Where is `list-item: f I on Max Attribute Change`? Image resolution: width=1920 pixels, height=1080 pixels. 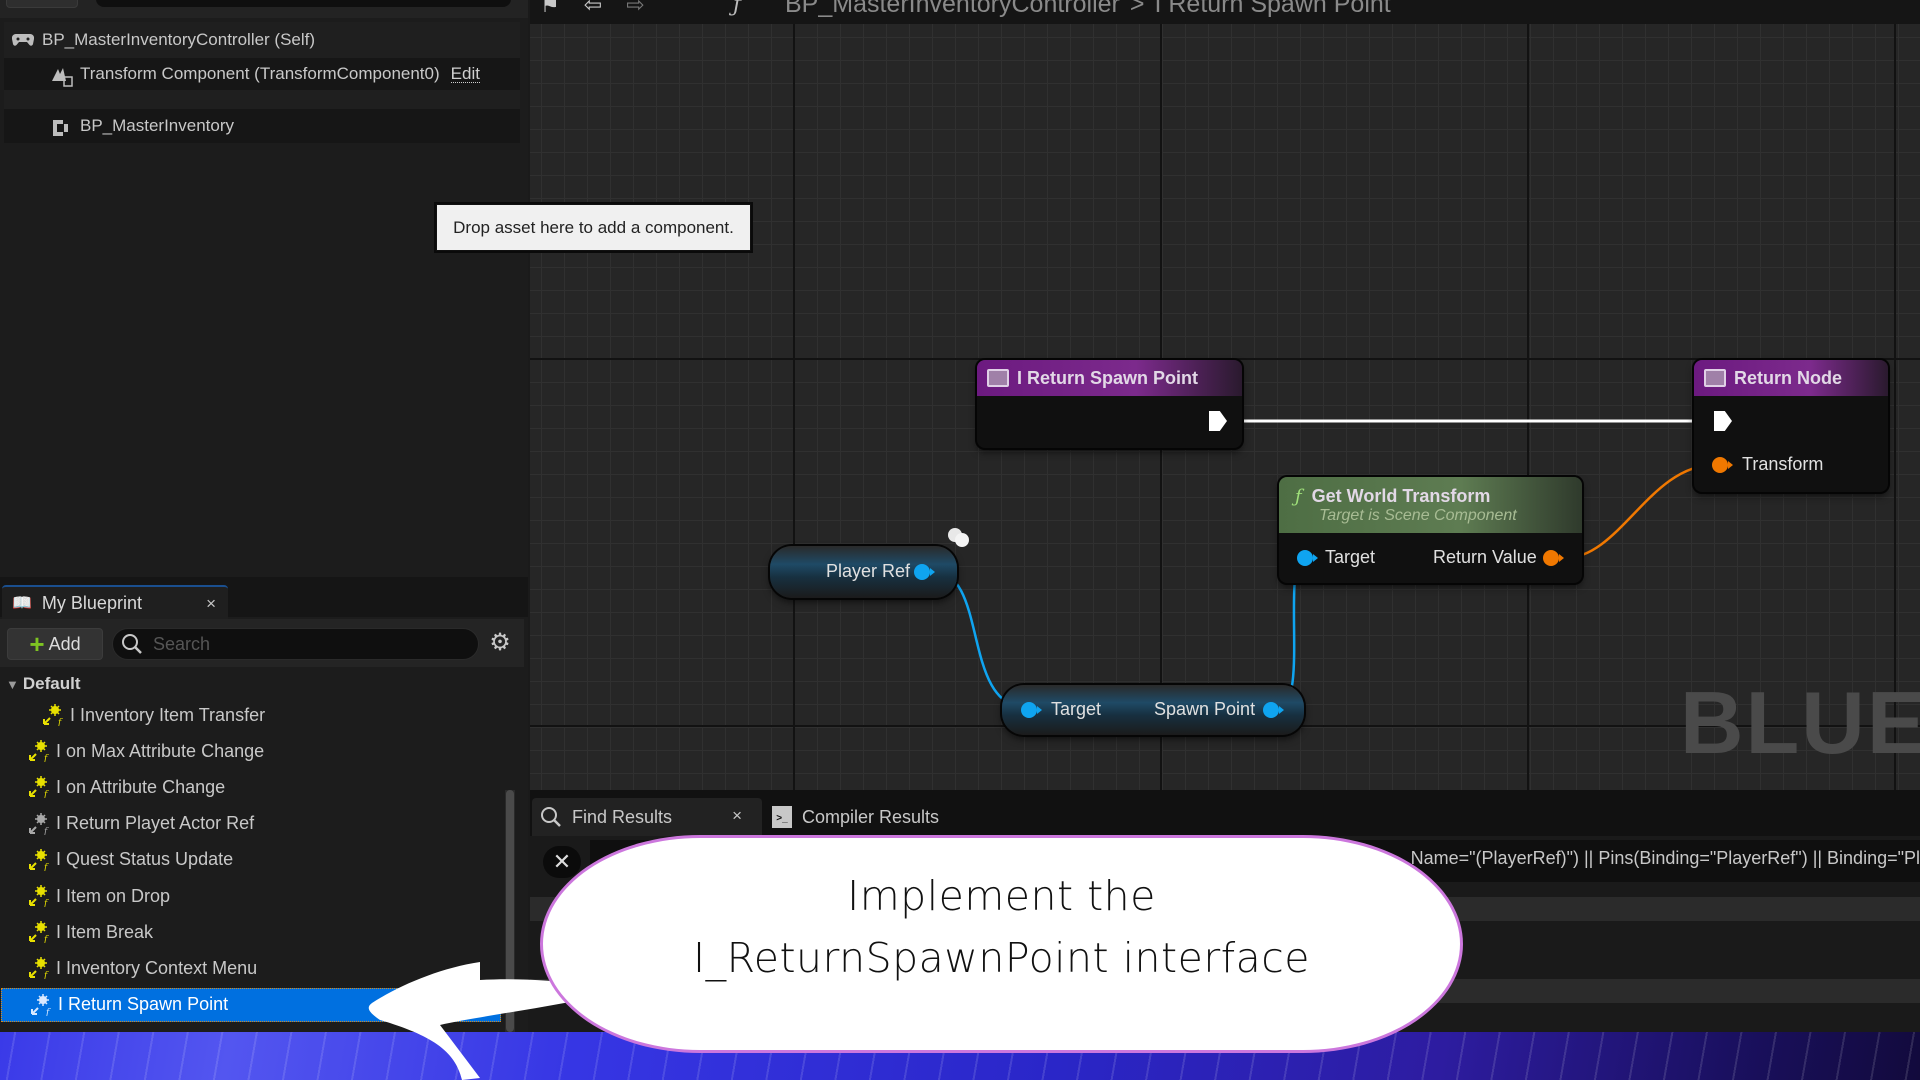 list-item: f I on Max Attribute Change is located at coordinates (250, 751).